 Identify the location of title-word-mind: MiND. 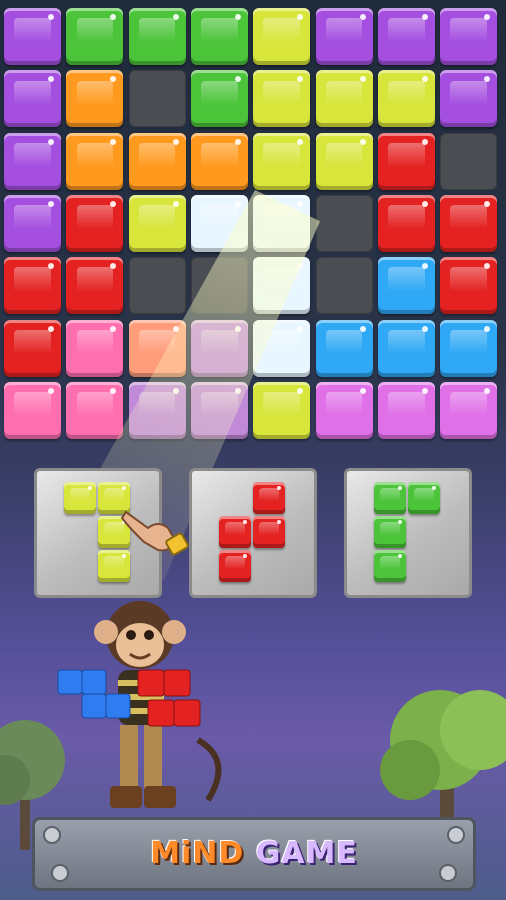
(197, 853).